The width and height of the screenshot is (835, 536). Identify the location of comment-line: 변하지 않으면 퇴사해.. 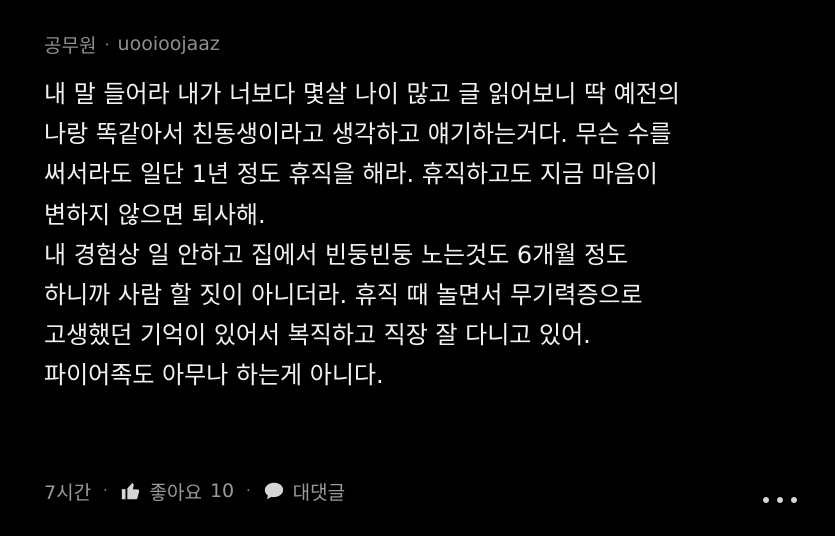
(155, 214).